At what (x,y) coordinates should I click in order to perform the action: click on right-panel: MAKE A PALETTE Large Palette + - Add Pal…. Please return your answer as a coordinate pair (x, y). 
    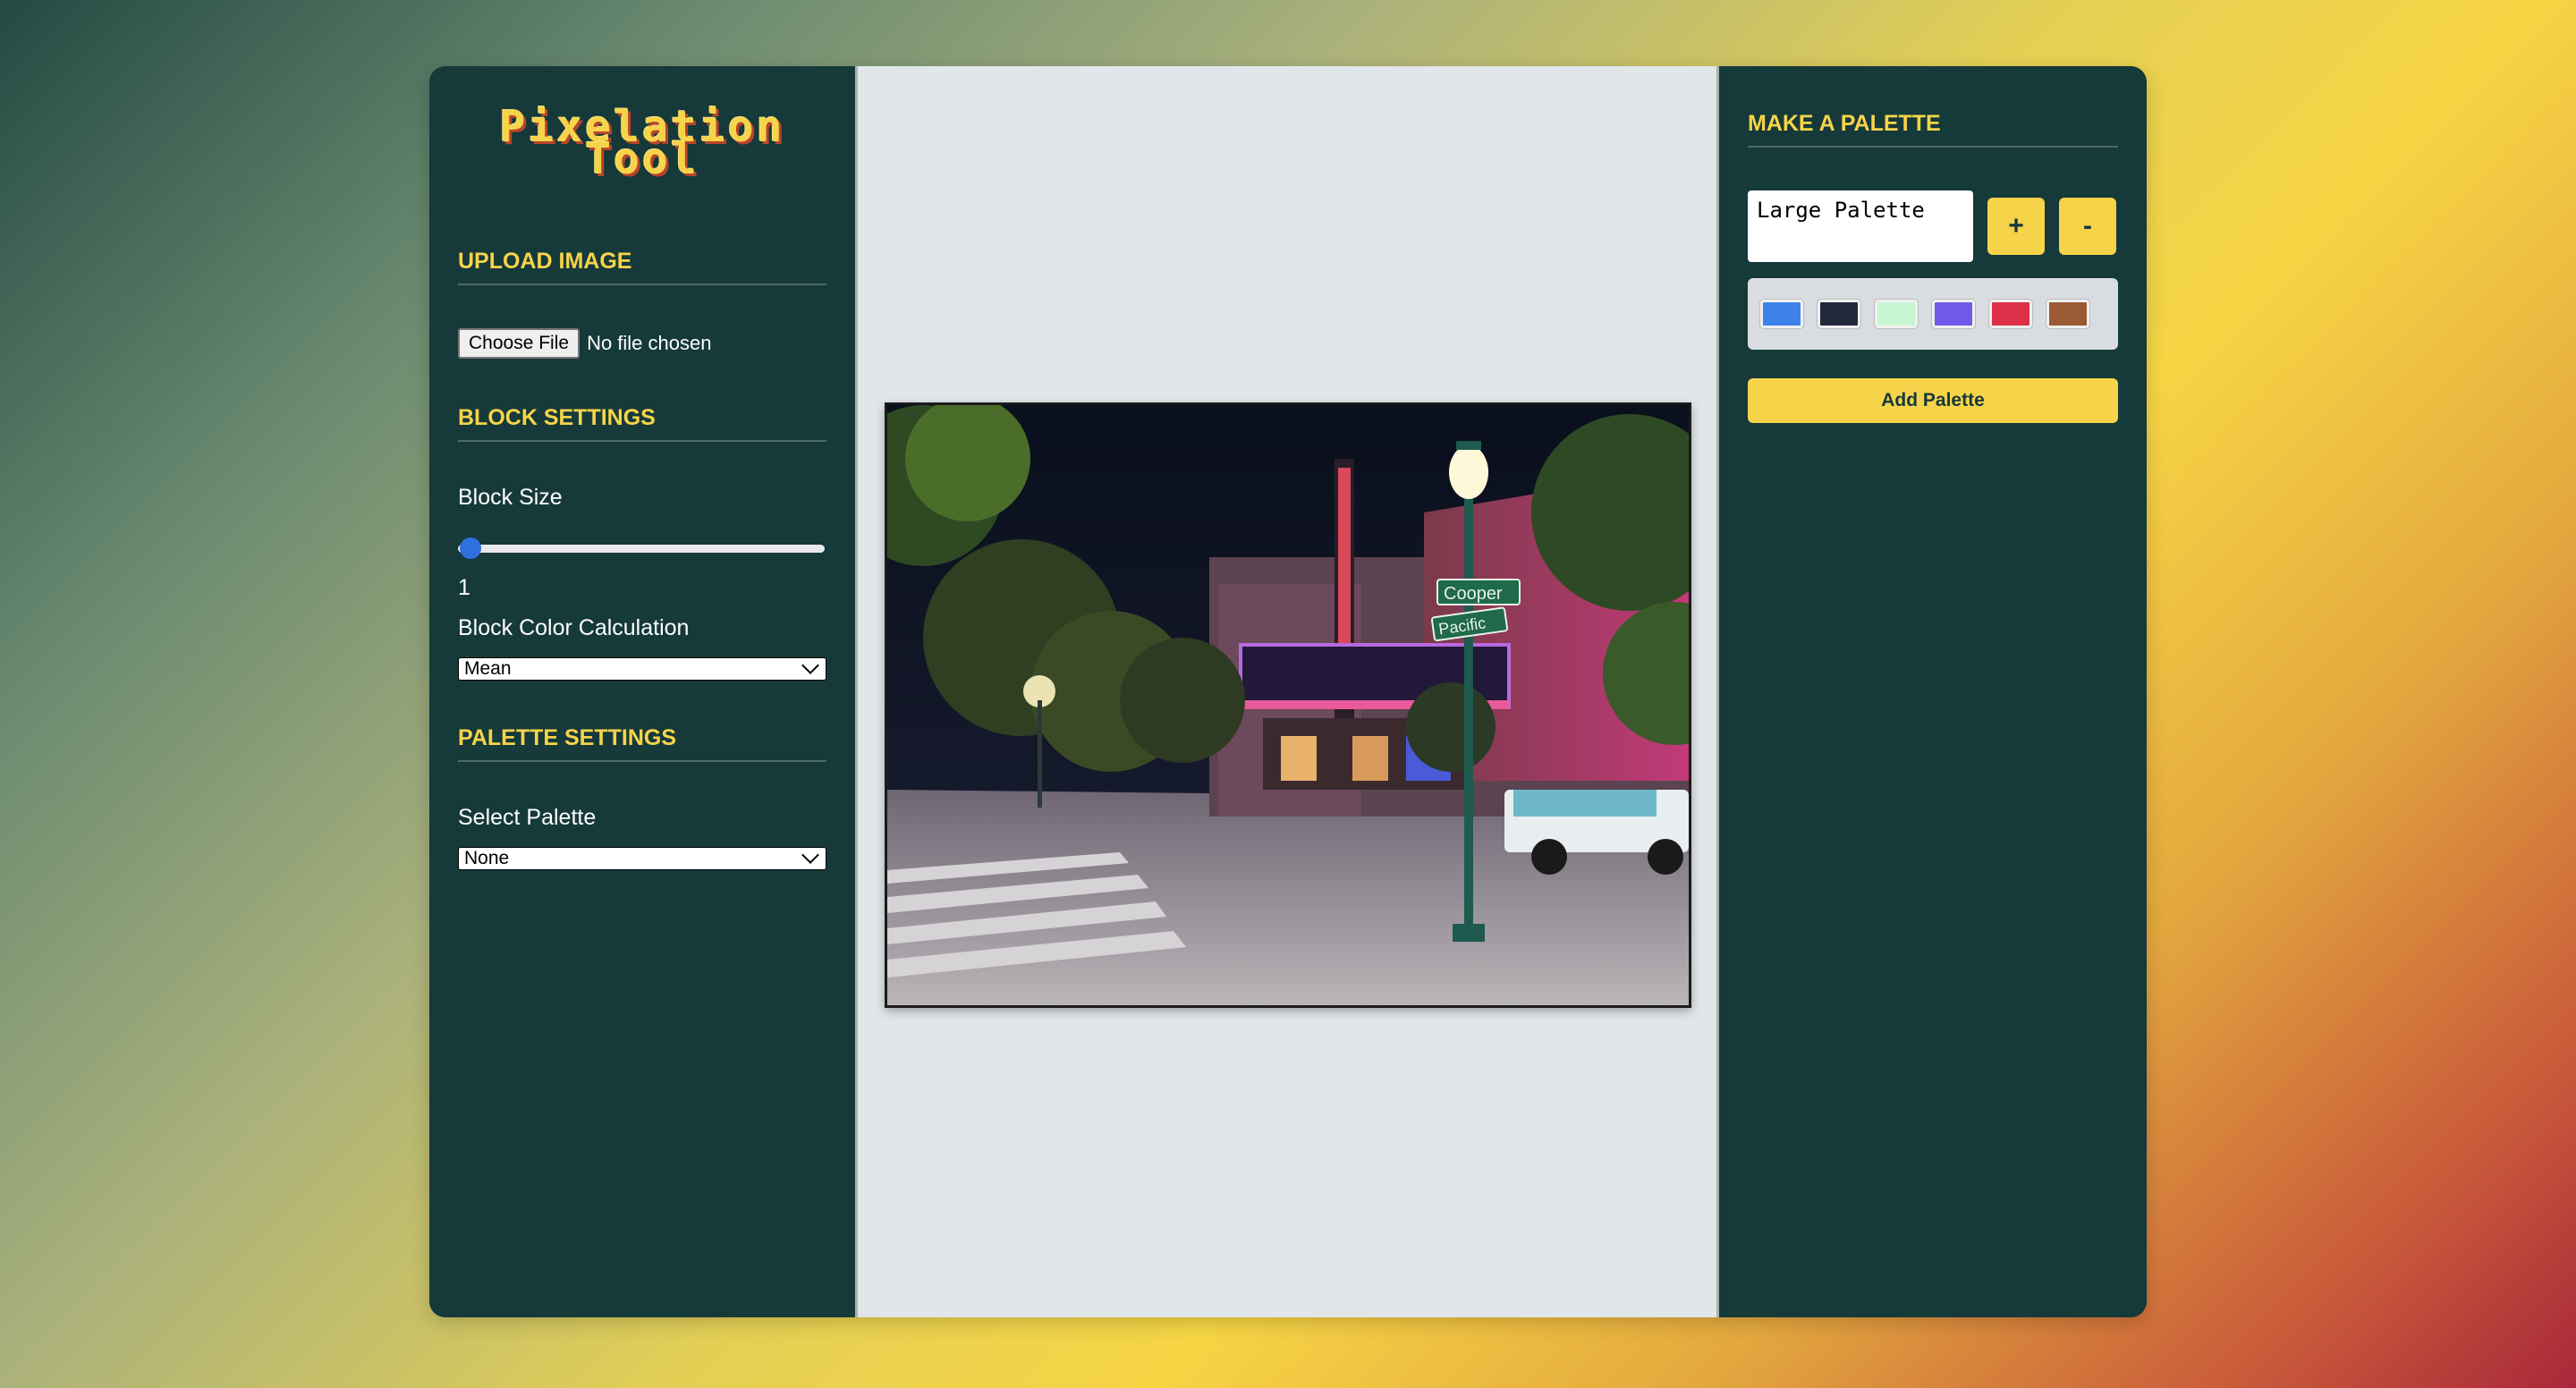
    Looking at the image, I should click on (1933, 692).